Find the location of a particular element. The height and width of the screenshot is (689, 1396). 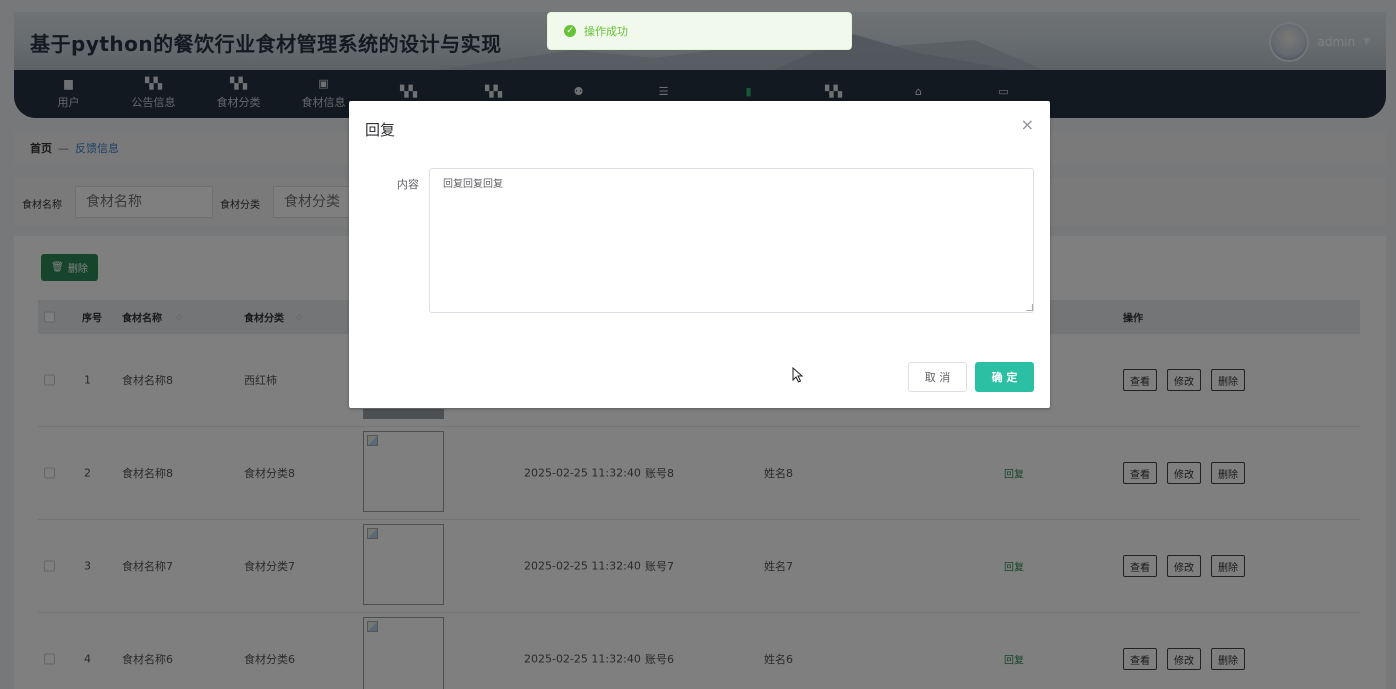

confirm-button: 确 定 is located at coordinates (1004, 377).